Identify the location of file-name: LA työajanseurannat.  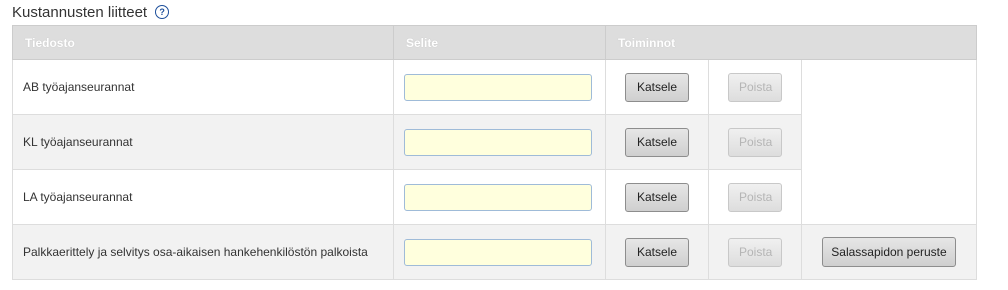
(203, 197).